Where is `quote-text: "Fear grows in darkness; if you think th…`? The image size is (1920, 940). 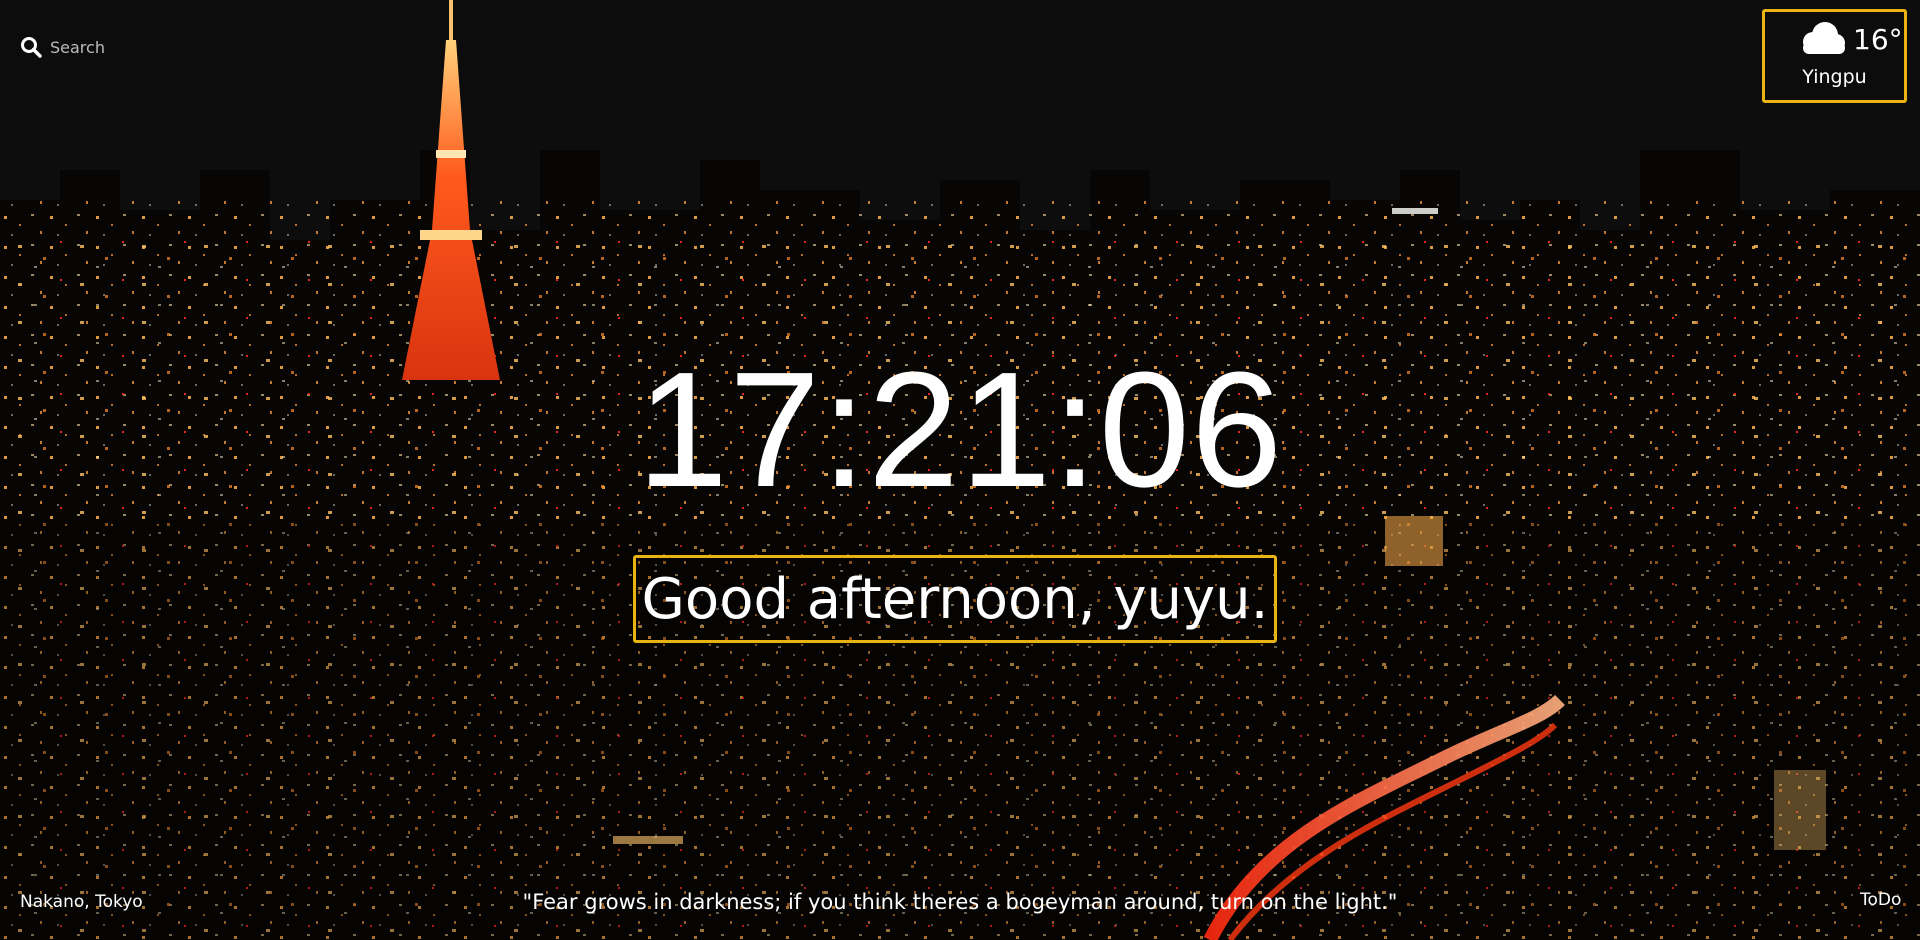 quote-text: "Fear grows in darkness; if you think th… is located at coordinates (960, 902).